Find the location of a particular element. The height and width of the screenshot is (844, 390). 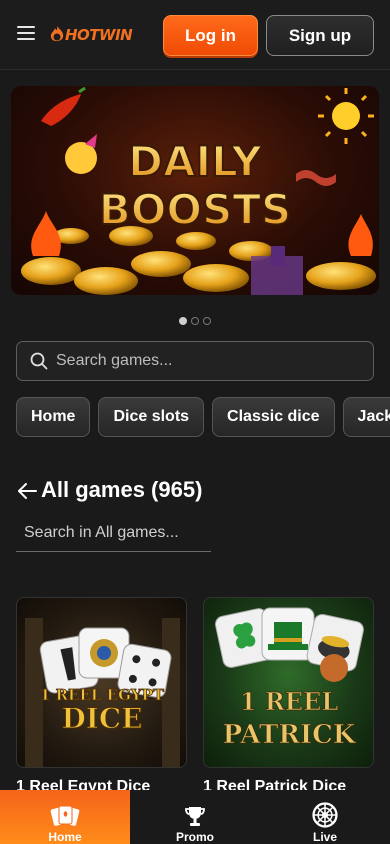

chip-dice-slots: Dice slots is located at coordinates (151, 417).